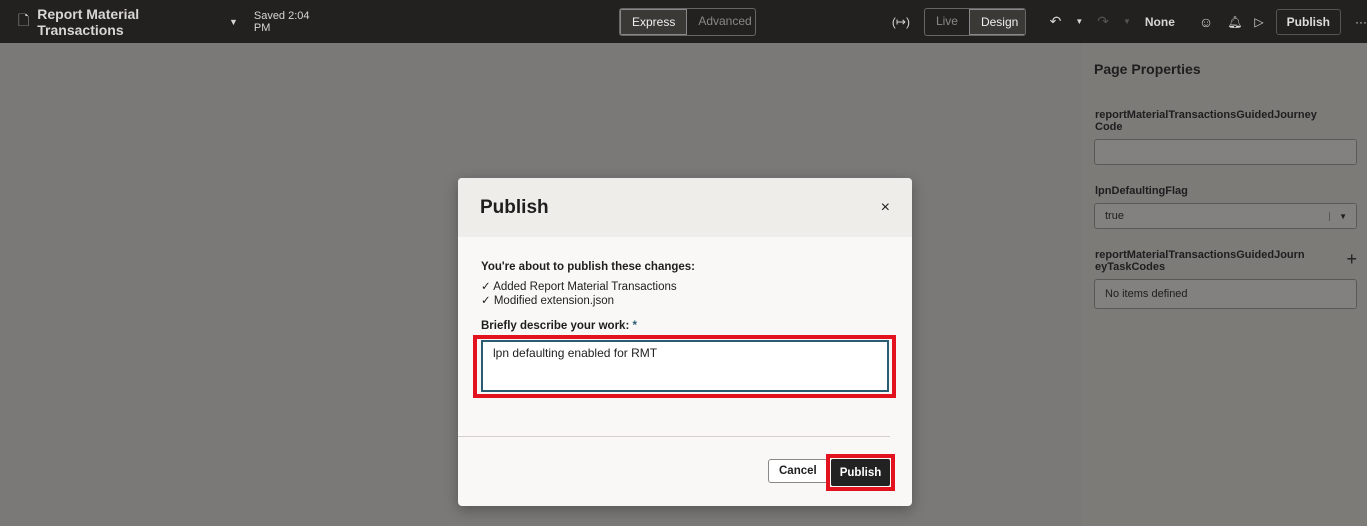 The height and width of the screenshot is (526, 1367). I want to click on redo-dropdown-icon: ▼, so click(1127, 21).